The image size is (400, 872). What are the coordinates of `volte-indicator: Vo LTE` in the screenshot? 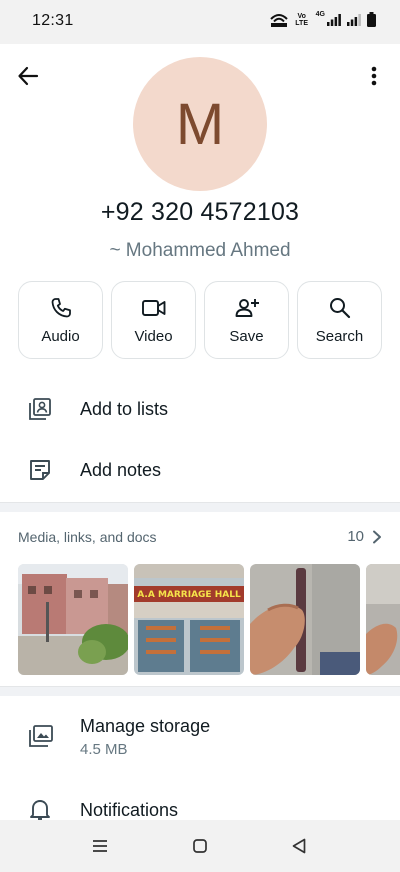 It's located at (301, 19).